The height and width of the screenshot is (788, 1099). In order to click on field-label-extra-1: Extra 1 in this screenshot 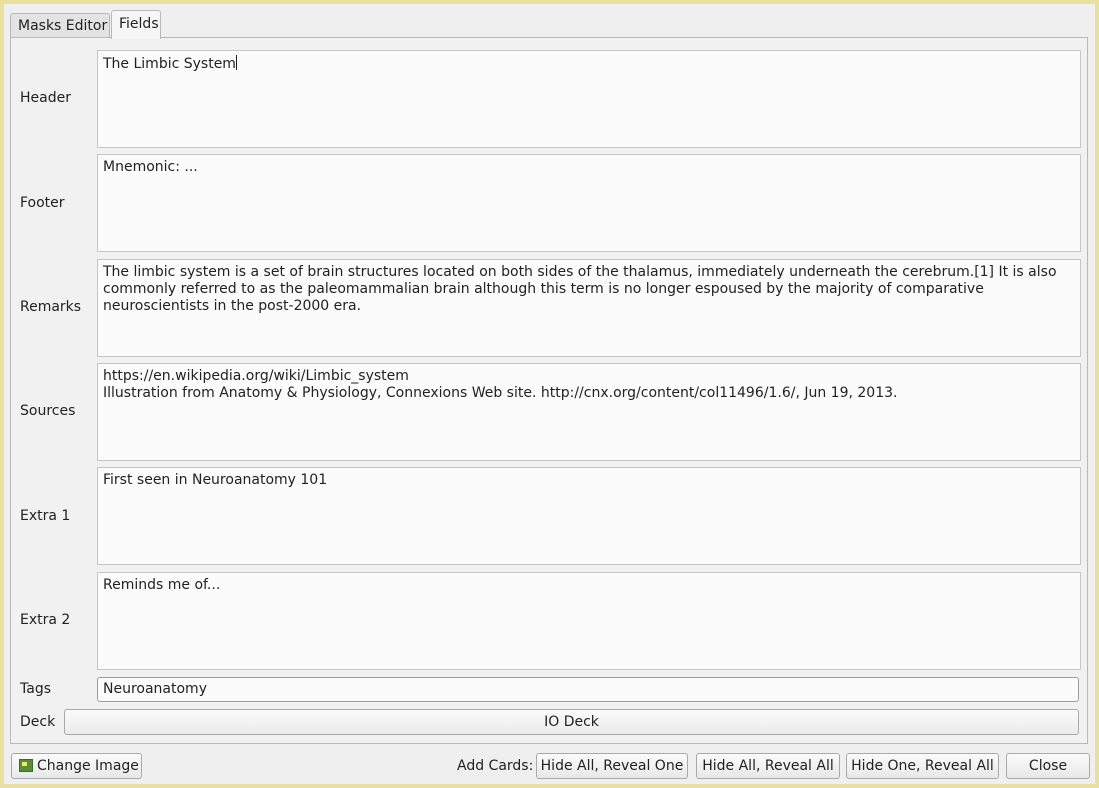, I will do `click(45, 516)`.